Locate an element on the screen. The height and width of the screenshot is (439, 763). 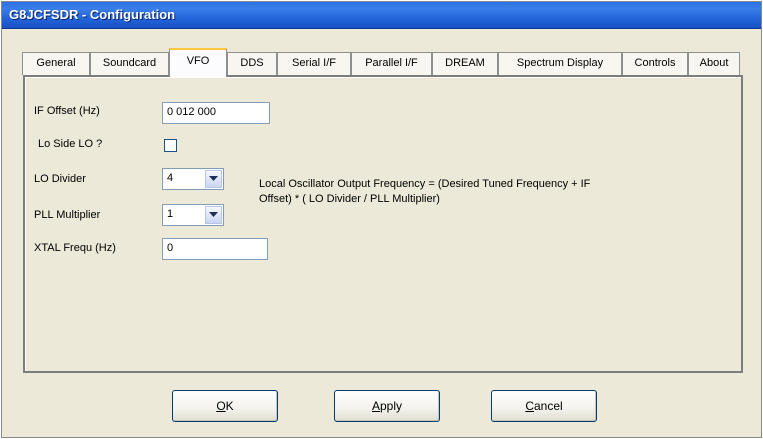
tab-soundcard: Soundcard is located at coordinates (129, 63).